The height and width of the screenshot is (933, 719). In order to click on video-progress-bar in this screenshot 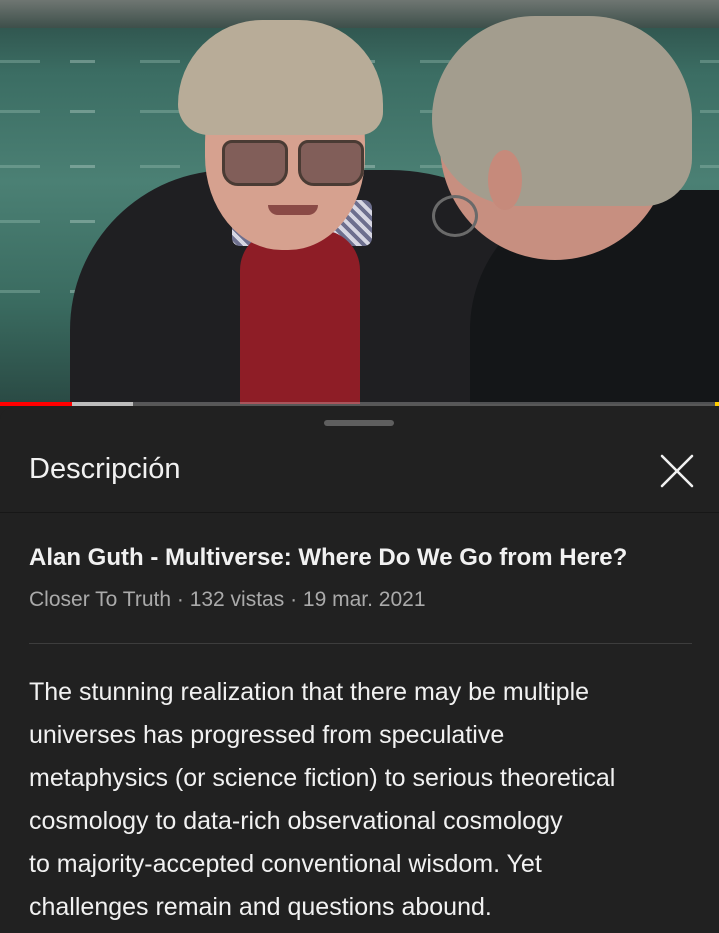, I will do `click(359, 404)`.